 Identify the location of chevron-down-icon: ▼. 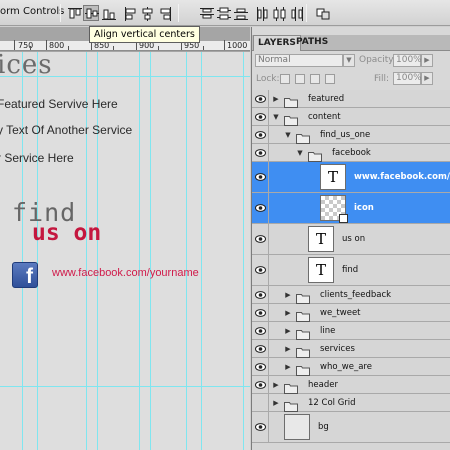
(349, 60).